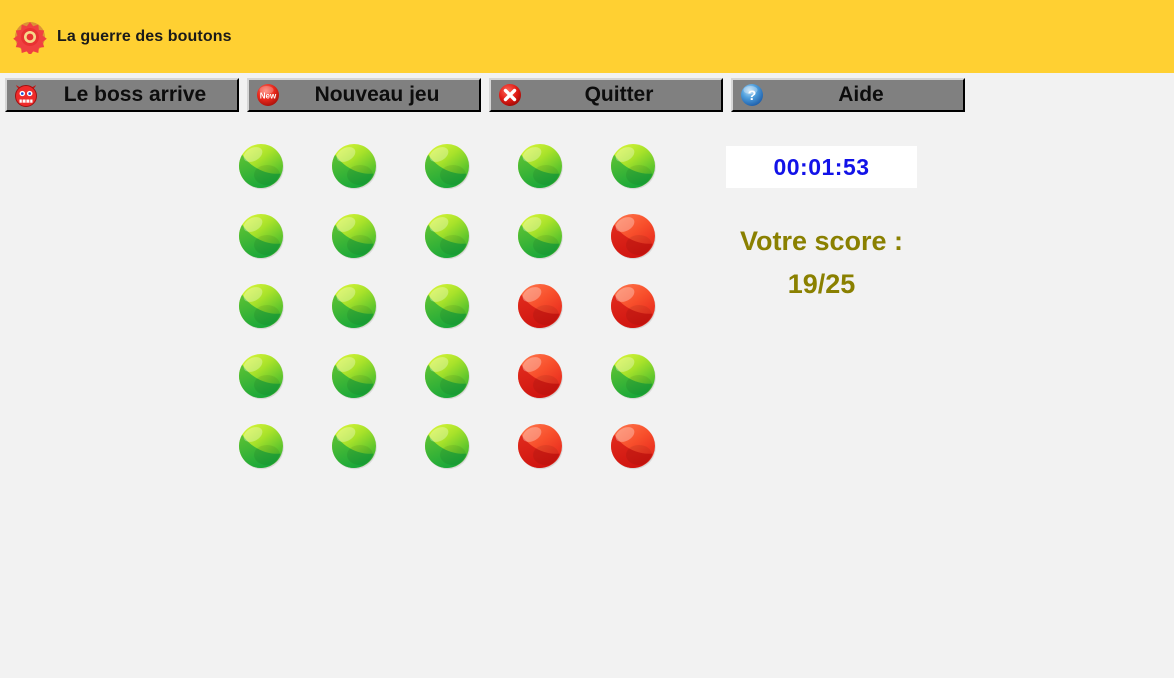 The width and height of the screenshot is (1174, 678). I want to click on game-button-green-r4c5, so click(633, 376).